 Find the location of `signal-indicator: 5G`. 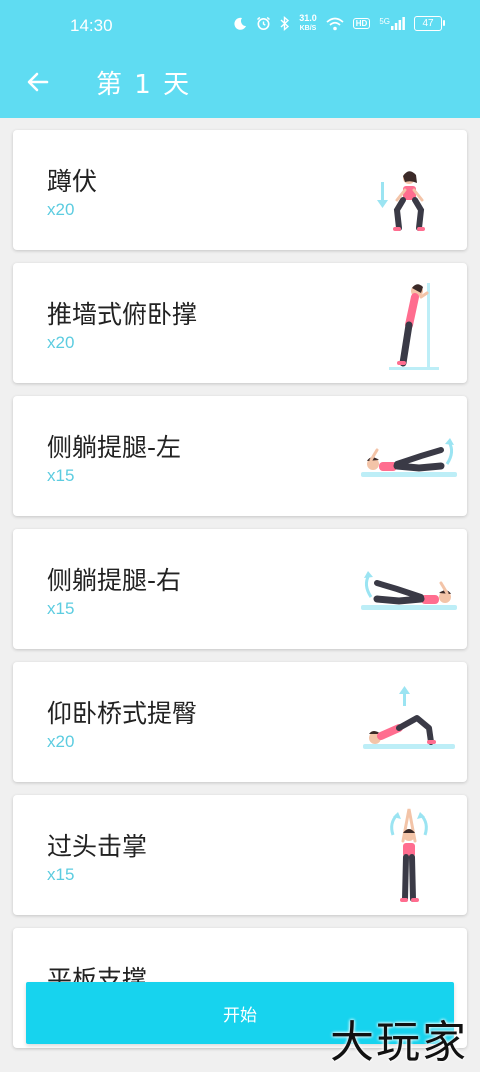

signal-indicator: 5G is located at coordinates (392, 23).